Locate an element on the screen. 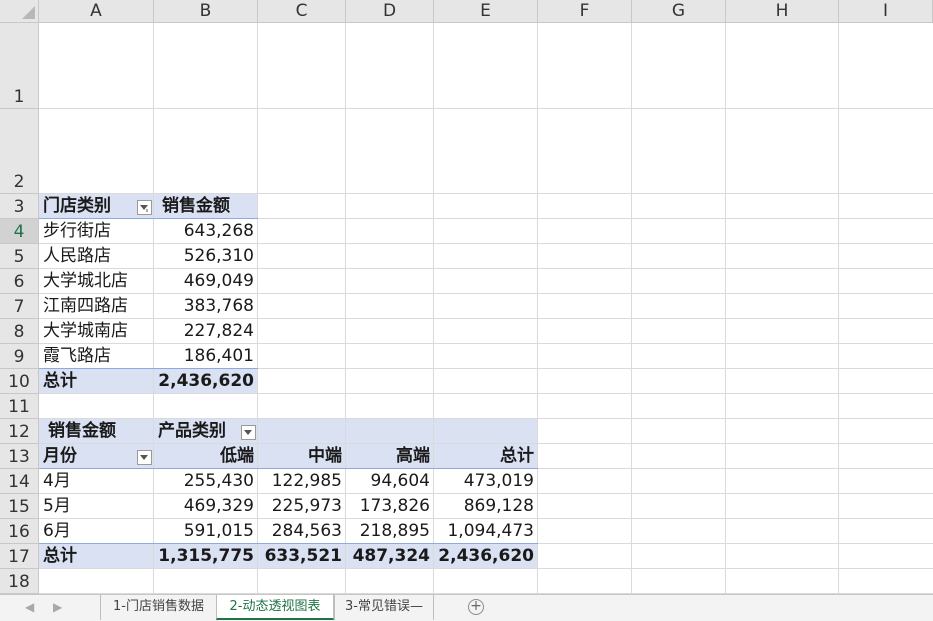  pivot2-month-label: 6月 is located at coordinates (96, 531).